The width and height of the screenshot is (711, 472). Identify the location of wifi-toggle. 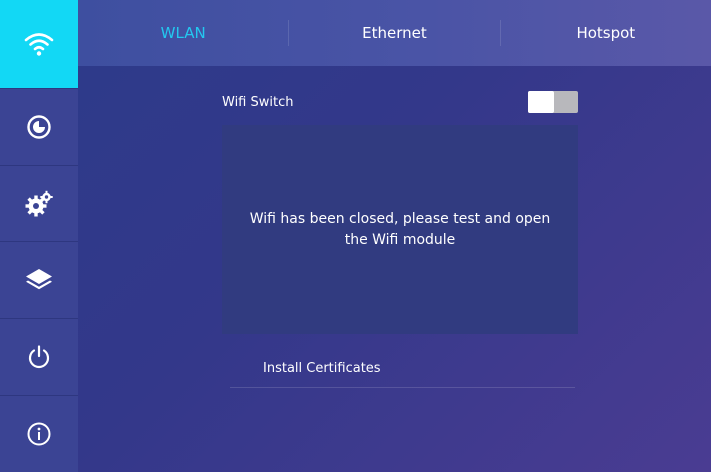
(553, 102).